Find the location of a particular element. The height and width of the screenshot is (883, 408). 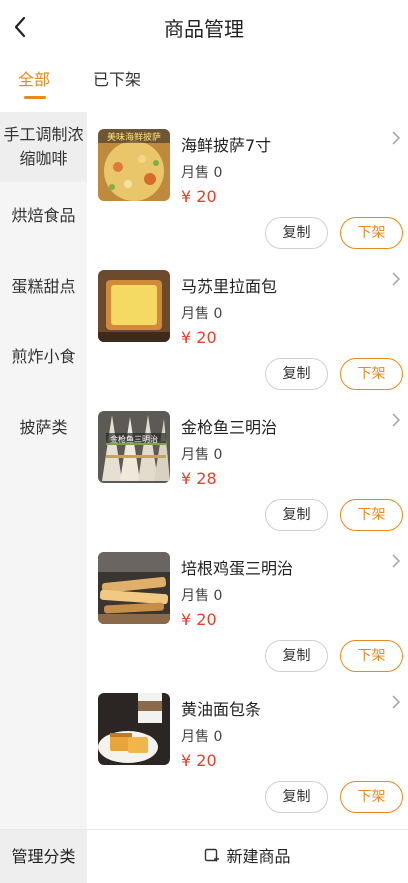

product-name: 金枪鱼三明治 is located at coordinates (229, 427).